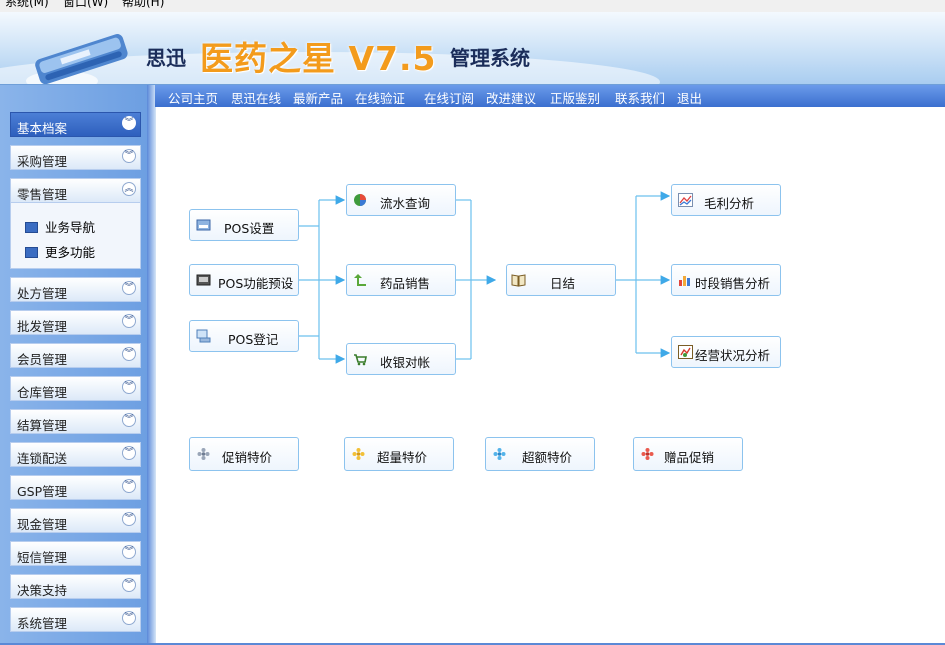 The height and width of the screenshot is (645, 945). Describe the element at coordinates (85, 4) in the screenshot. I see `menu-window: 窗口(W)` at that location.